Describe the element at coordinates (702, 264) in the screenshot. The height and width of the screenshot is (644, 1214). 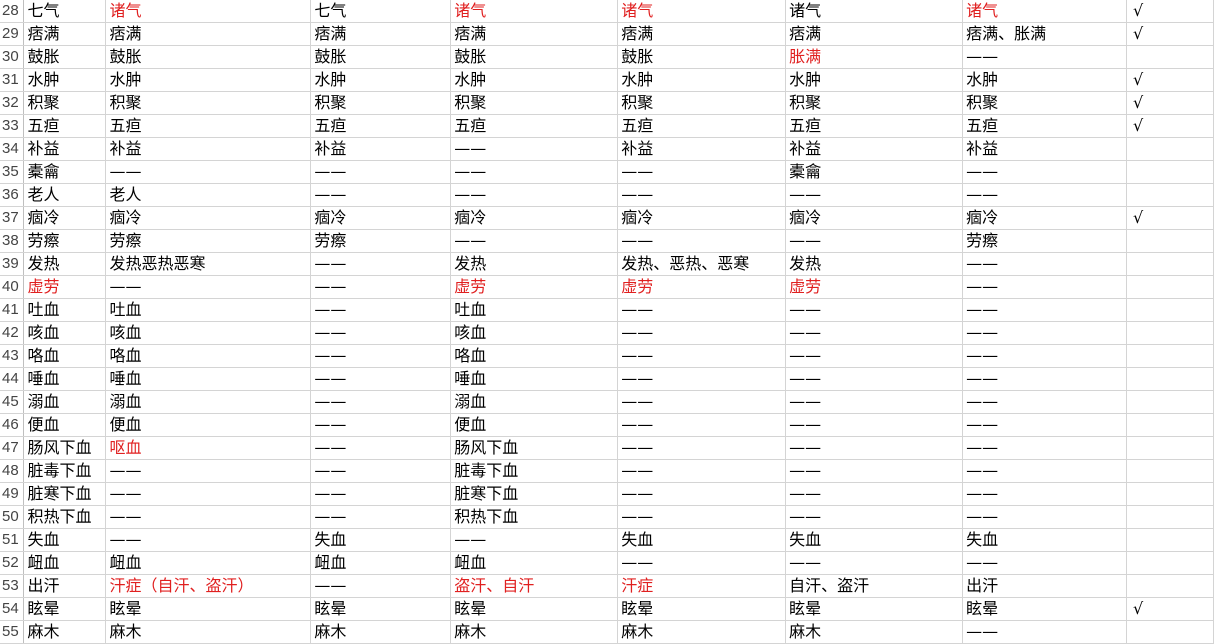
I see `table-cell: 发热、恶热、恶寒` at that location.